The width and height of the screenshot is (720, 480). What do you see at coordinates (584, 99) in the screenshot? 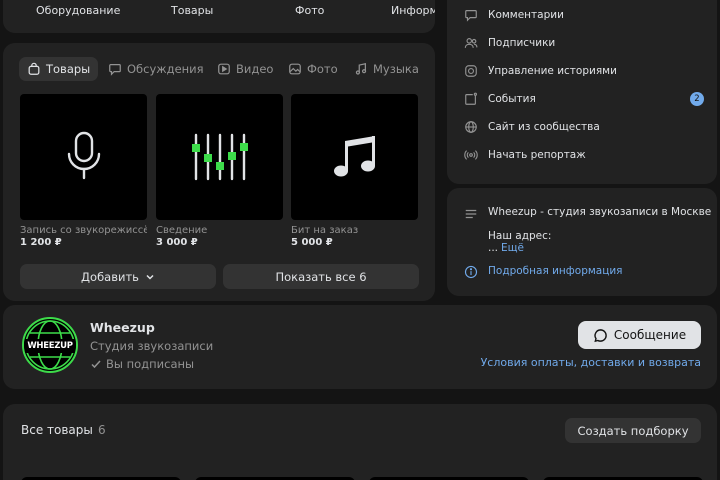
I see `menu-item-events: События 2` at bounding box center [584, 99].